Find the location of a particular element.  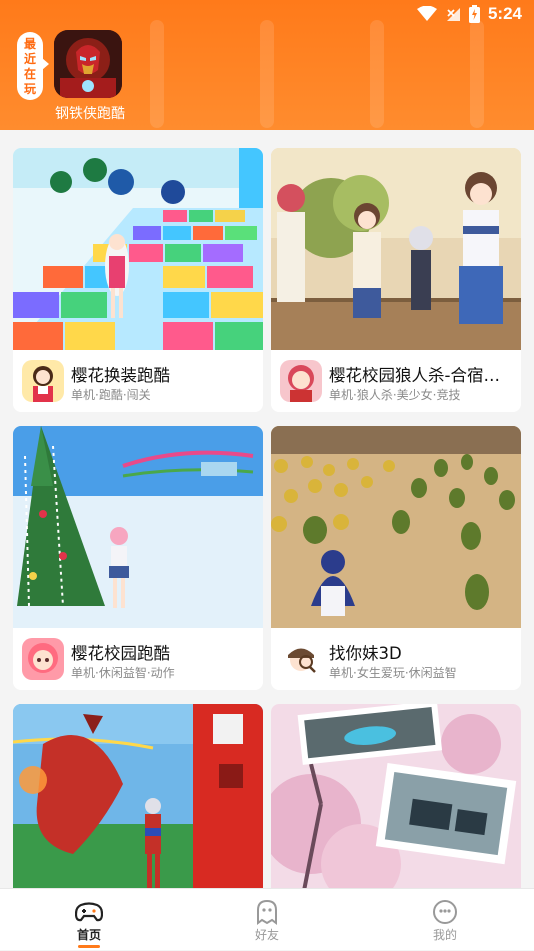

status-time: 5:24 is located at coordinates (504, 13).